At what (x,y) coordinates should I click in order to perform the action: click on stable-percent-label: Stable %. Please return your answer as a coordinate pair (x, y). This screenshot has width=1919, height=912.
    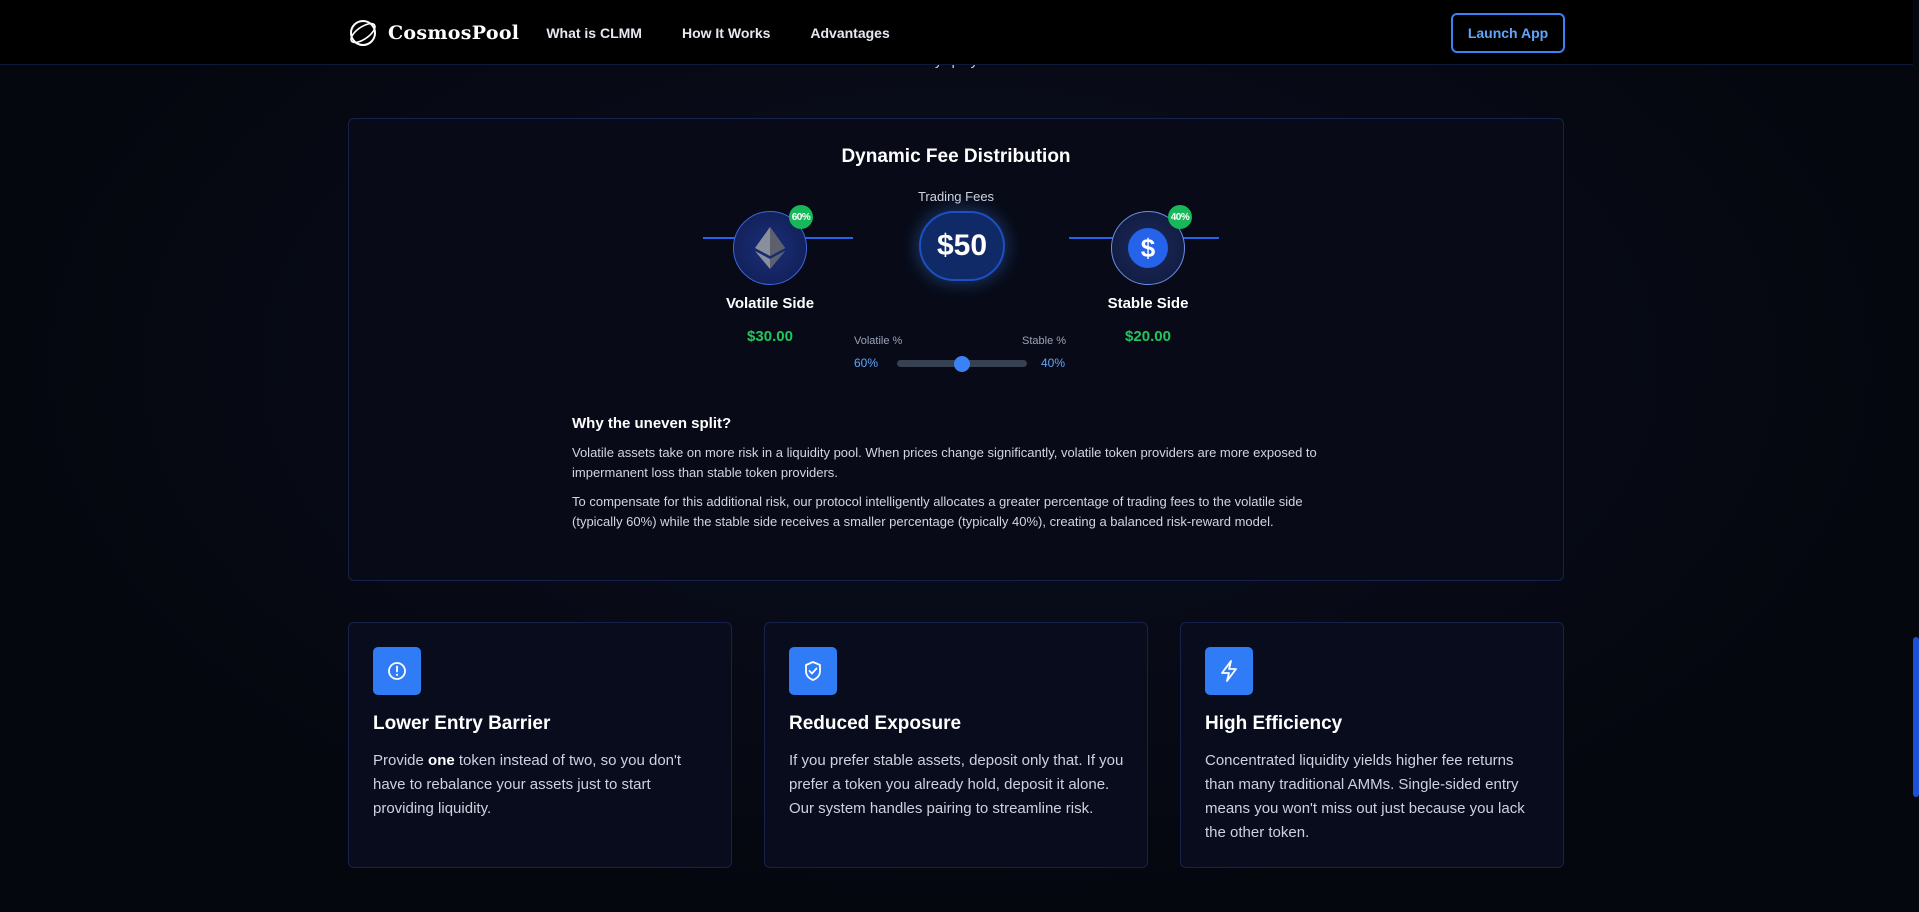
    Looking at the image, I should click on (1044, 341).